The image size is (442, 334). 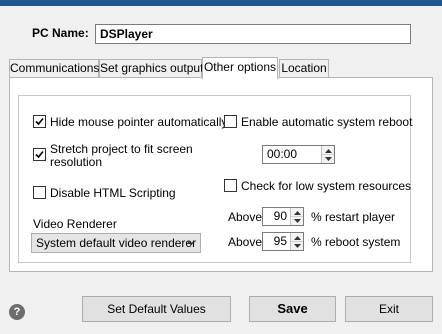 I want to click on tab-communications: Communications, so click(x=54, y=68).